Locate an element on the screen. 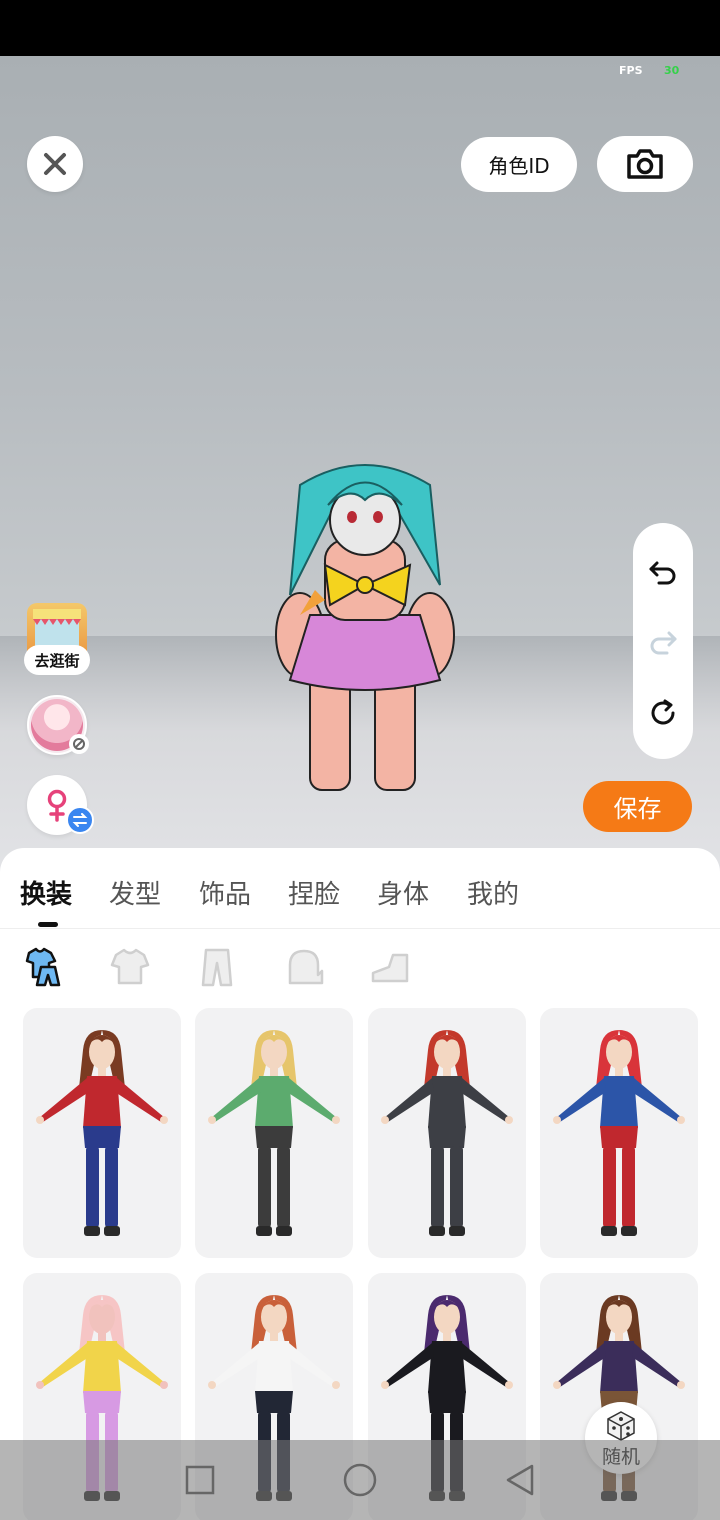  tab-outfit: 换装 is located at coordinates (46, 892).